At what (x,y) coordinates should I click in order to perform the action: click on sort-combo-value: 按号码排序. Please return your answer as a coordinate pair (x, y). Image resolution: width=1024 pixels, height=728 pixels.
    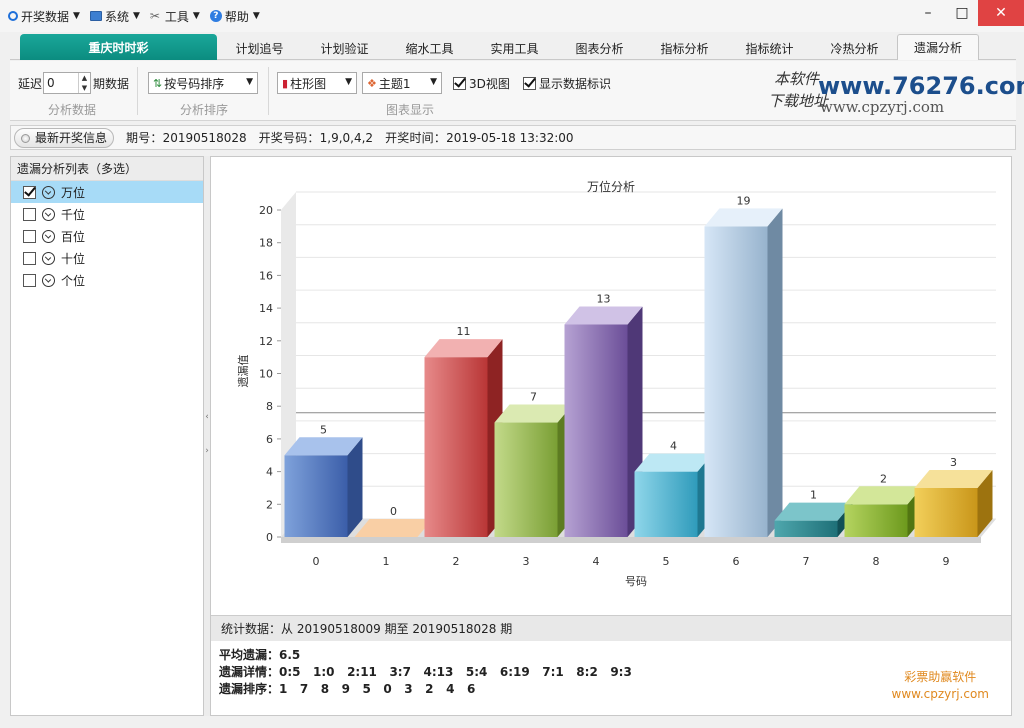
    Looking at the image, I should click on (194, 83).